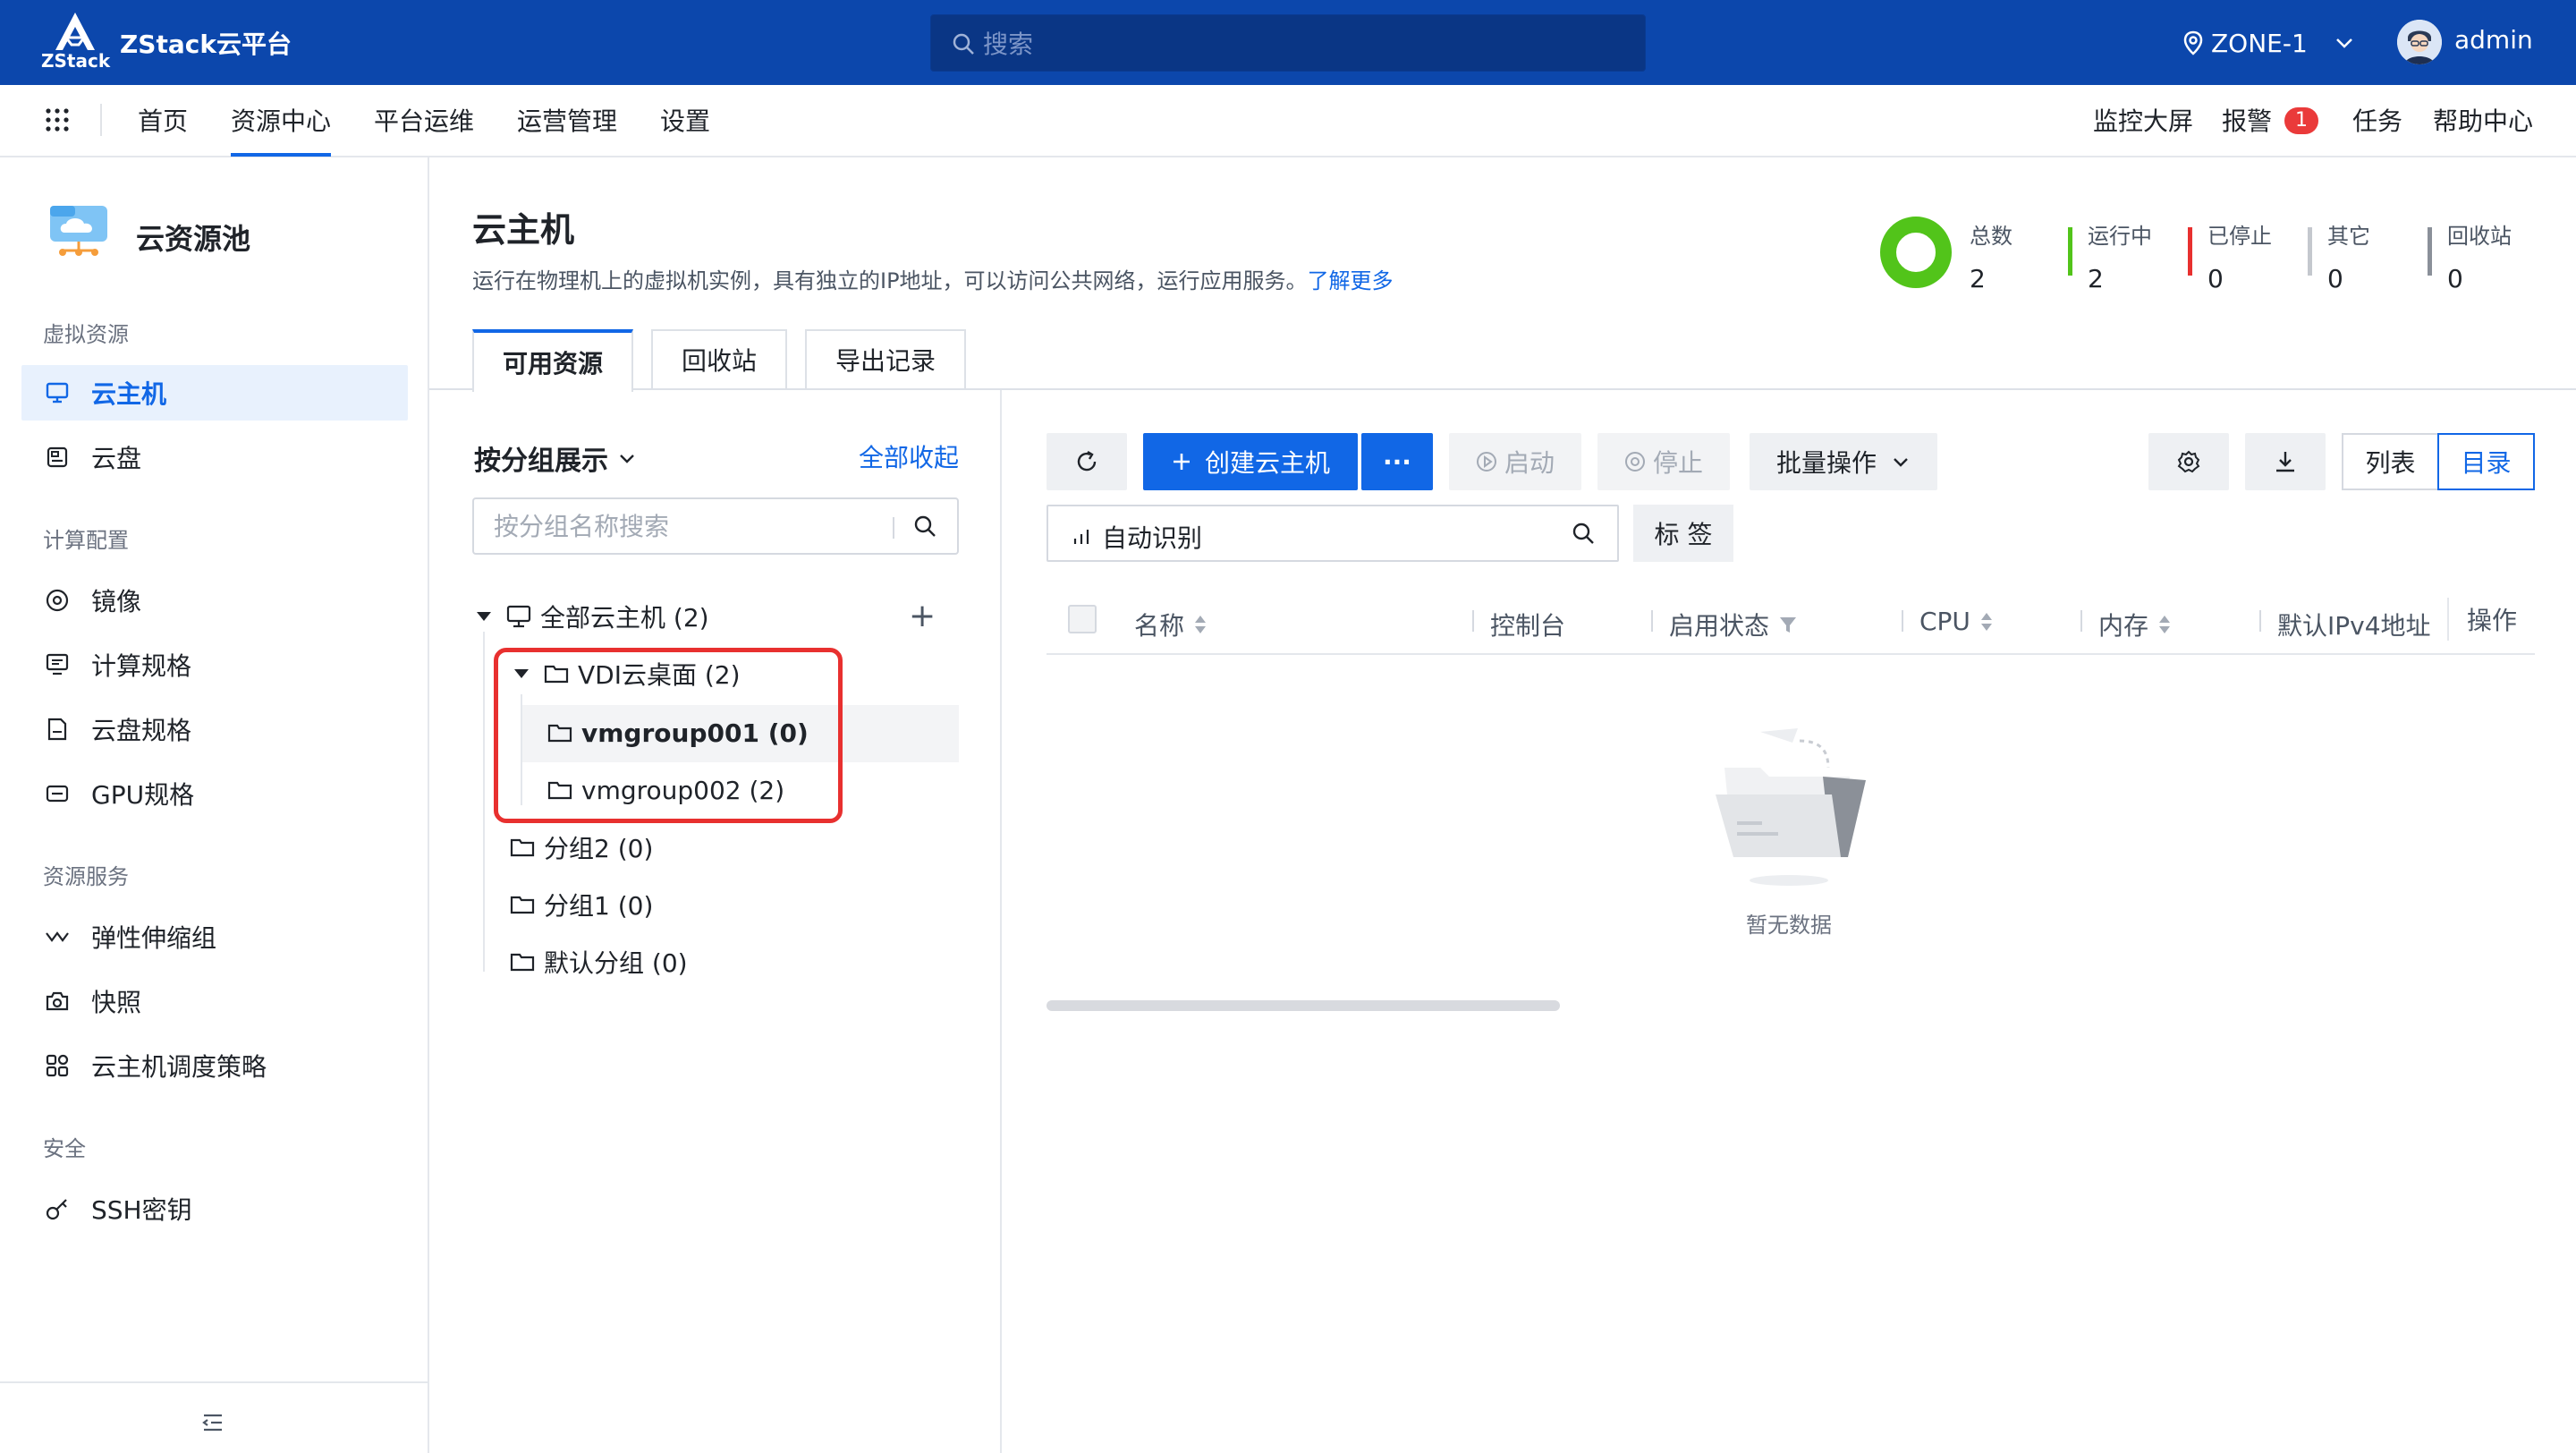  I want to click on column-cpu: CPU, so click(1956, 621).